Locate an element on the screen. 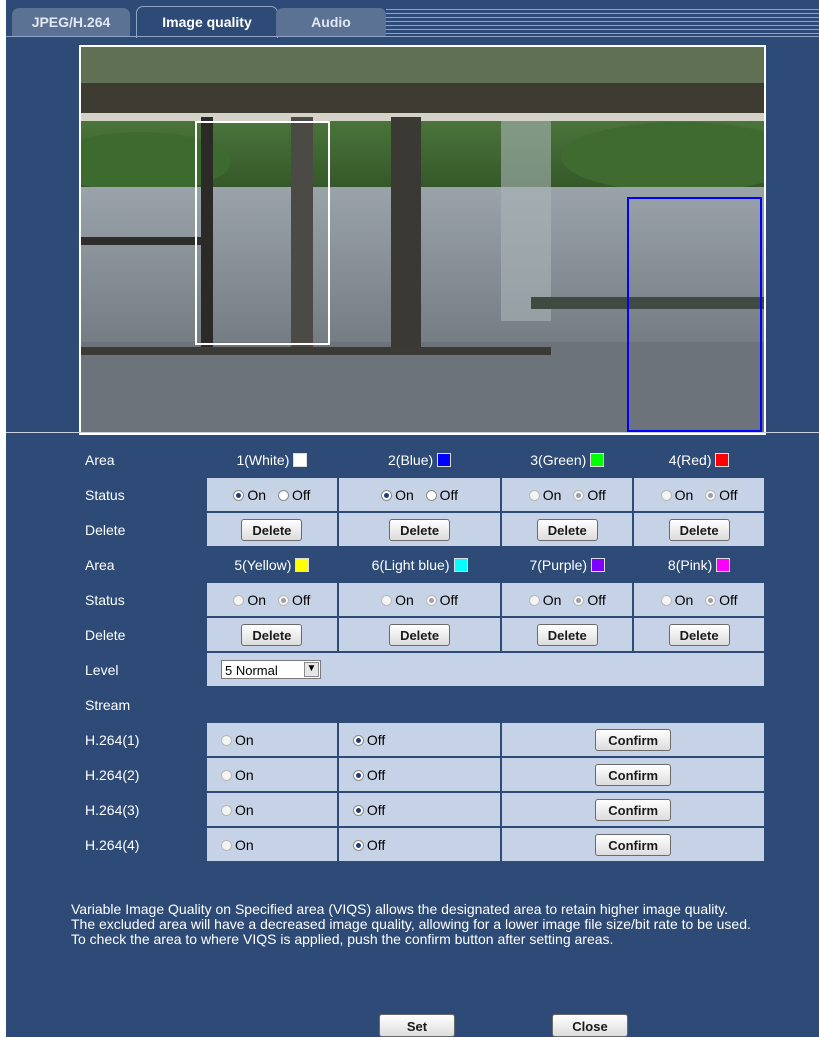  stream-h264-2-label: H.264(2) is located at coordinates (139, 774).